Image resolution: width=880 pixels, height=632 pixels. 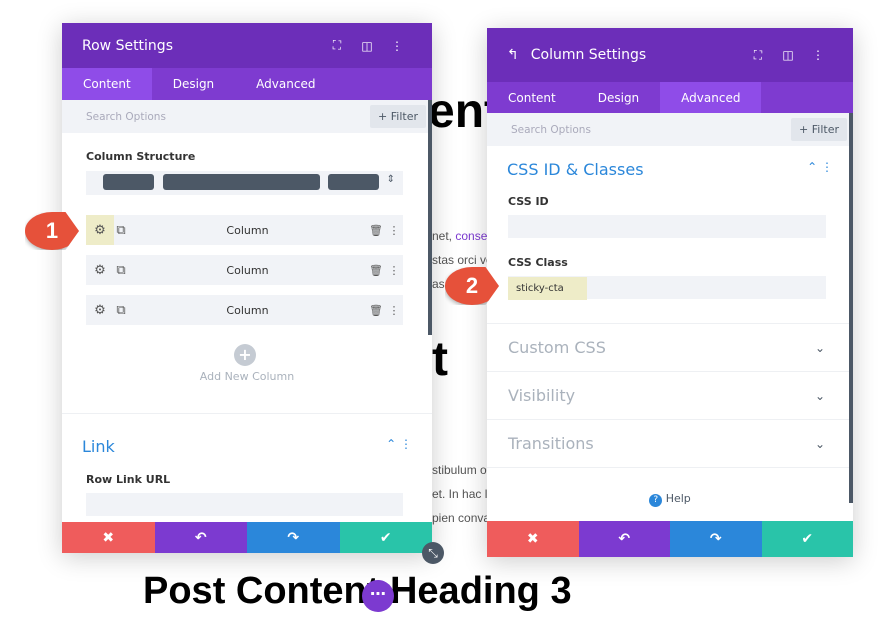 I want to click on row-link-url-input, so click(x=244, y=504).